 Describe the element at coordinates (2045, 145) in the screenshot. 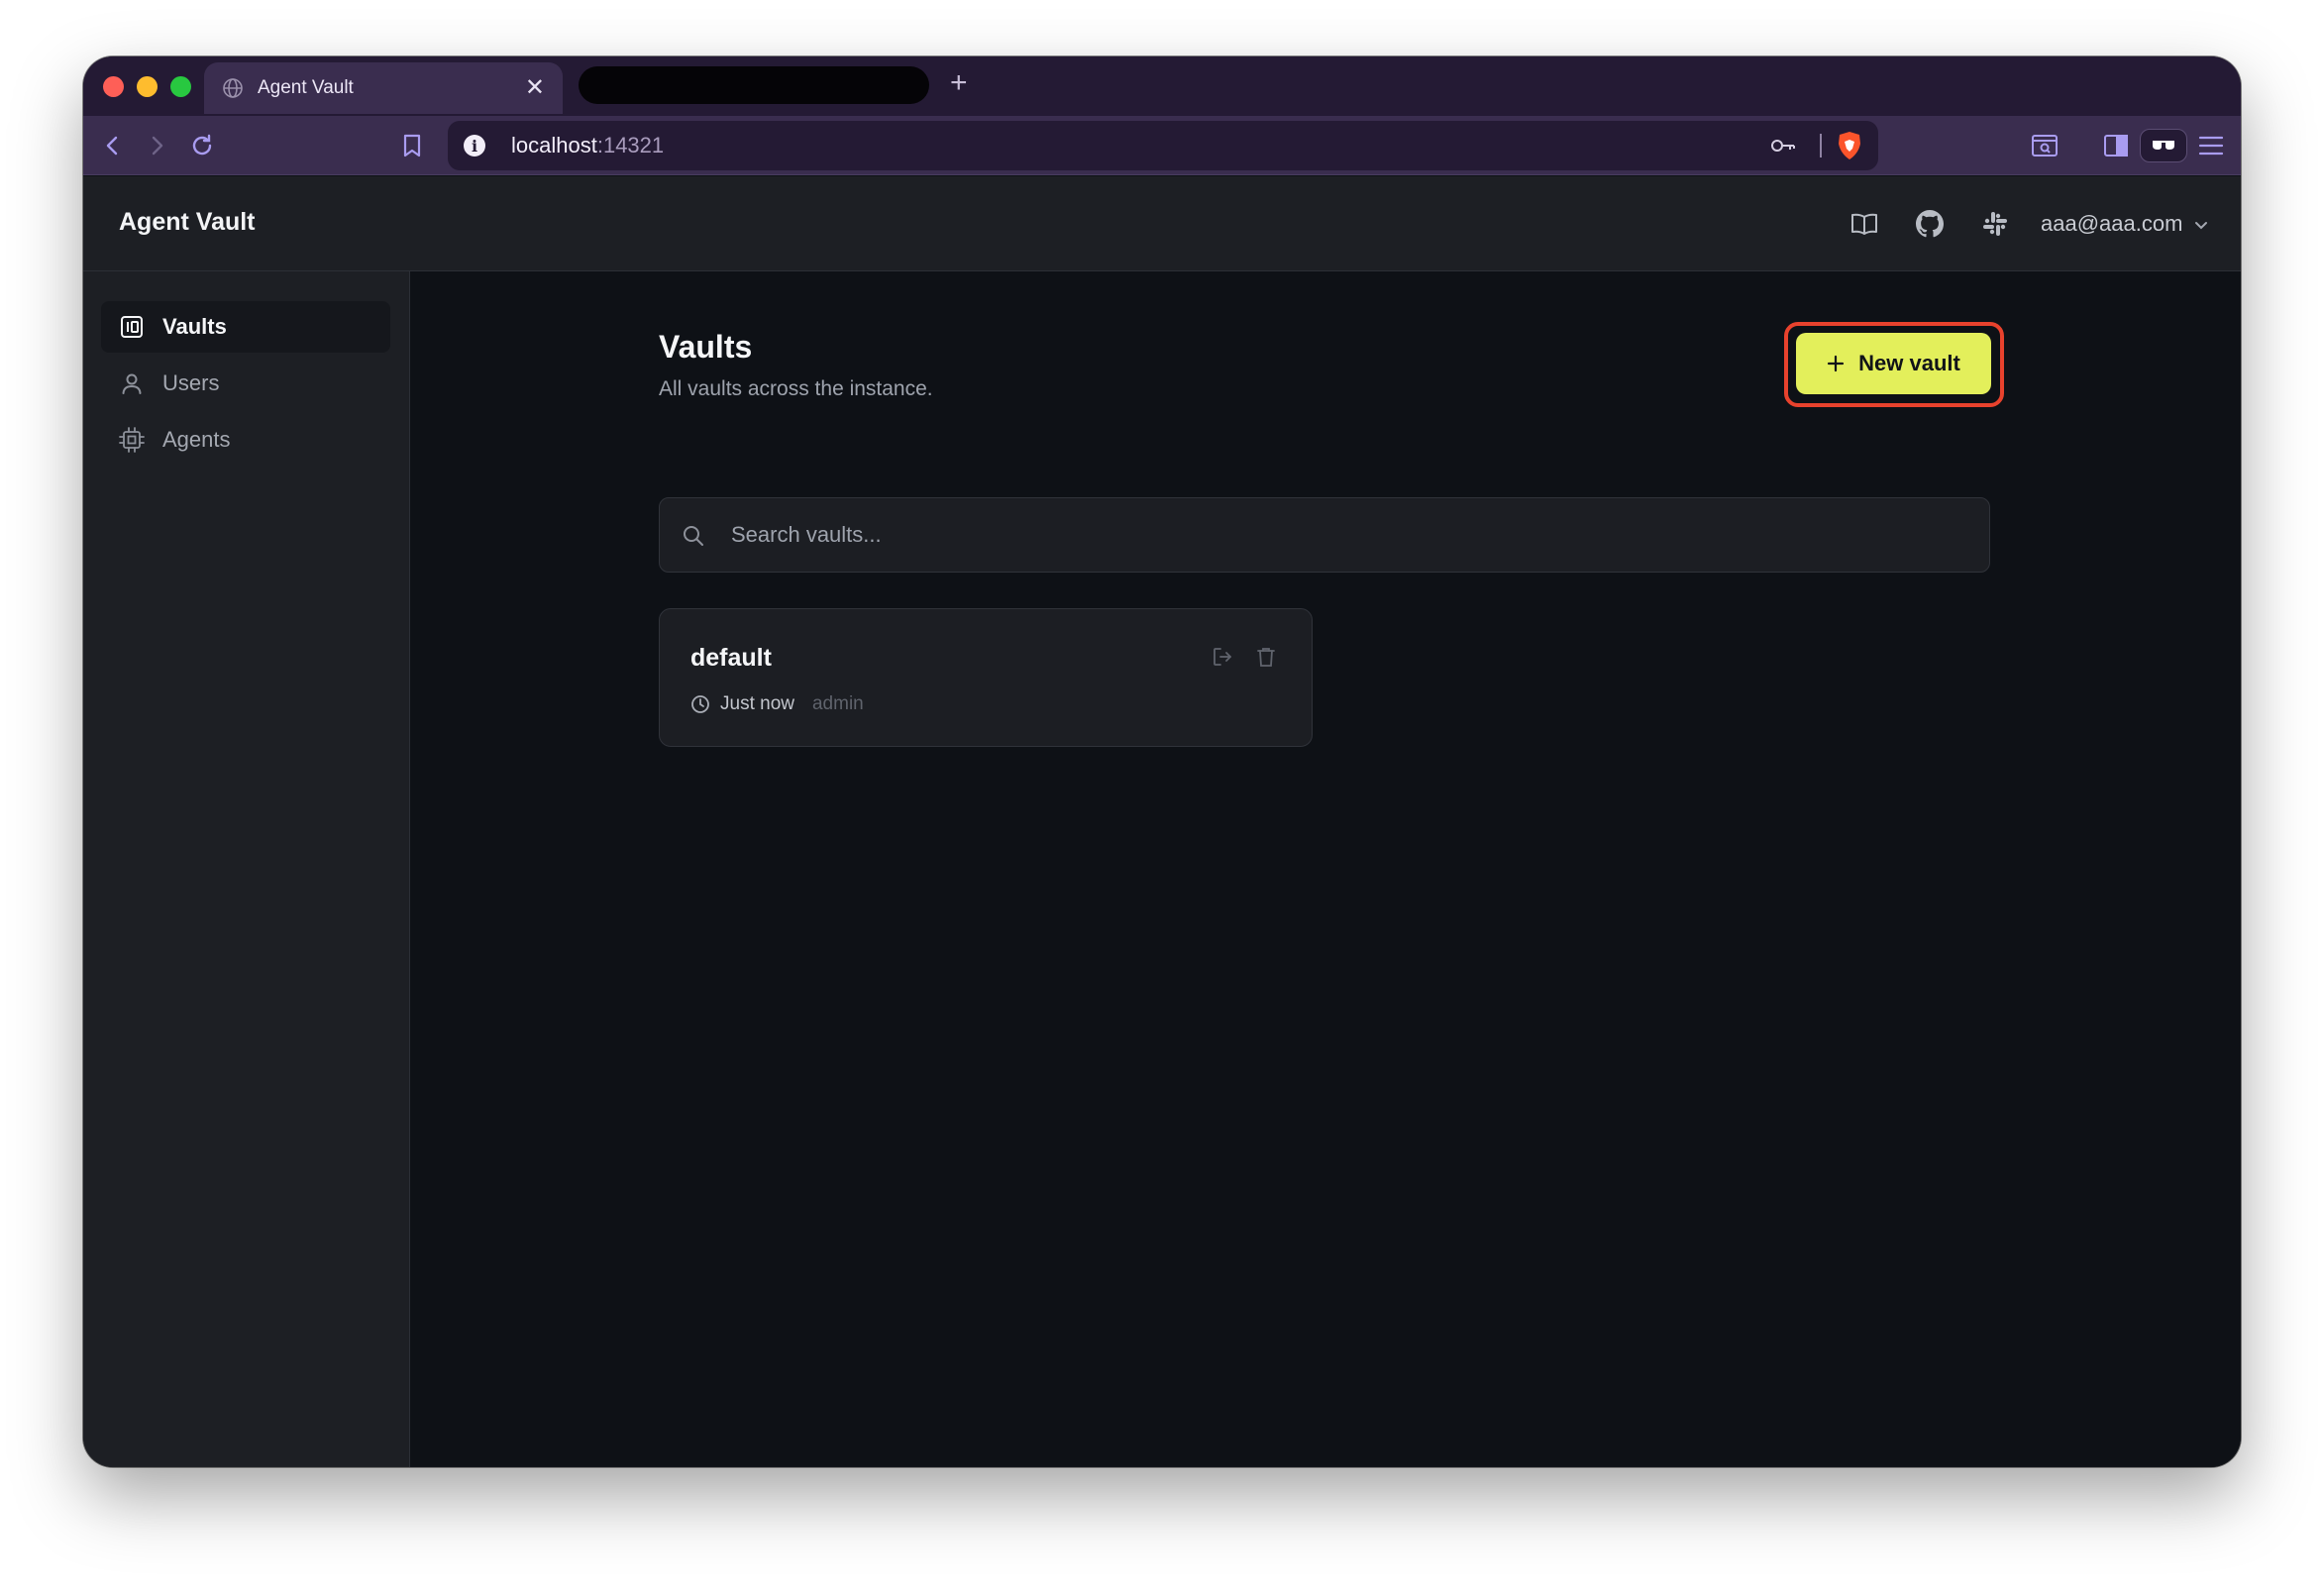

I see `screenshot-icon` at that location.